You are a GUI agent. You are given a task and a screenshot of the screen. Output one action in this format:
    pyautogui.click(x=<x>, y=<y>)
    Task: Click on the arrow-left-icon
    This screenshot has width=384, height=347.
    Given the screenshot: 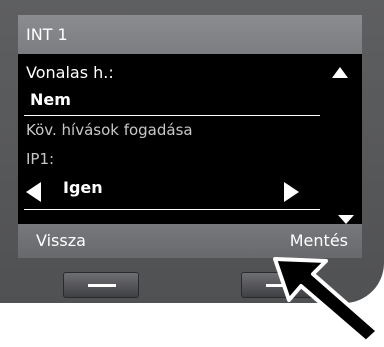 What is the action you would take?
    pyautogui.click(x=34, y=192)
    